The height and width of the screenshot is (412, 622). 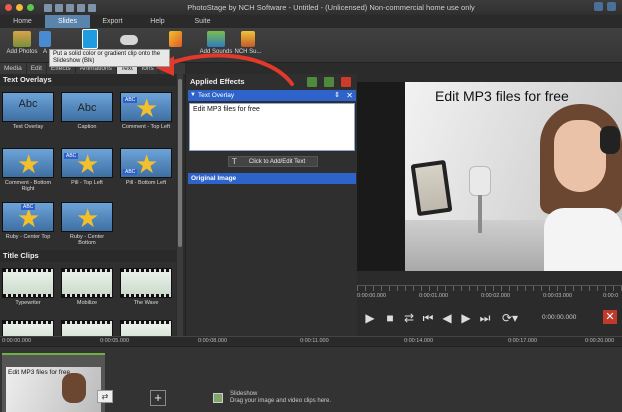 I want to click on go-end-button: ⏭, so click(x=485, y=318).